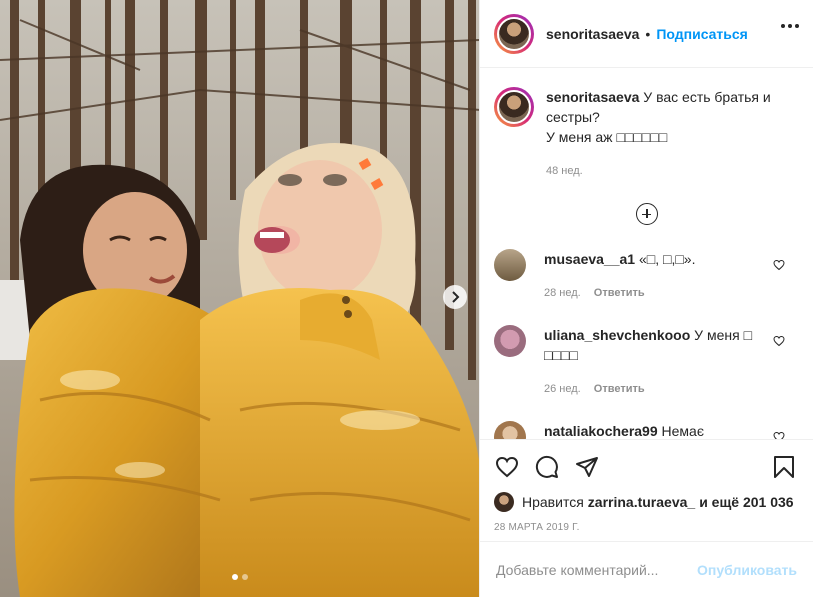 Image resolution: width=813 pixels, height=597 pixels. Describe the element at coordinates (504, 502) in the screenshot. I see `liker-avatar` at that location.